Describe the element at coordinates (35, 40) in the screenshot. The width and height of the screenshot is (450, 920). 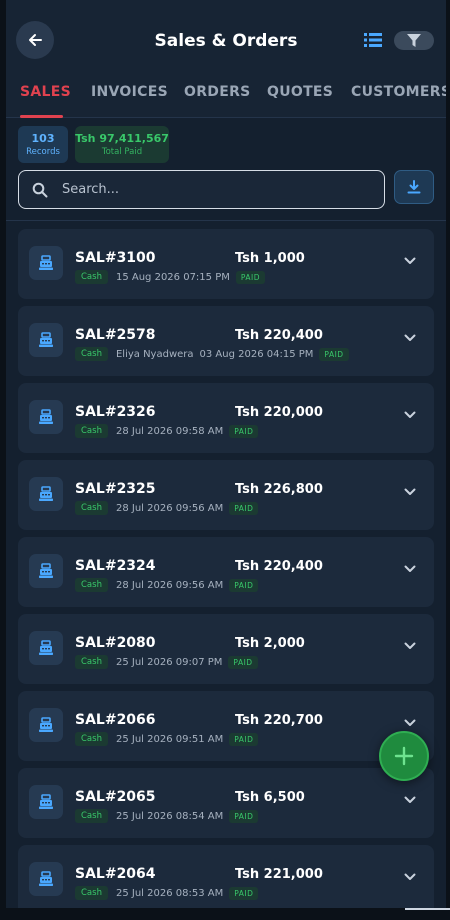
I see `back-button` at that location.